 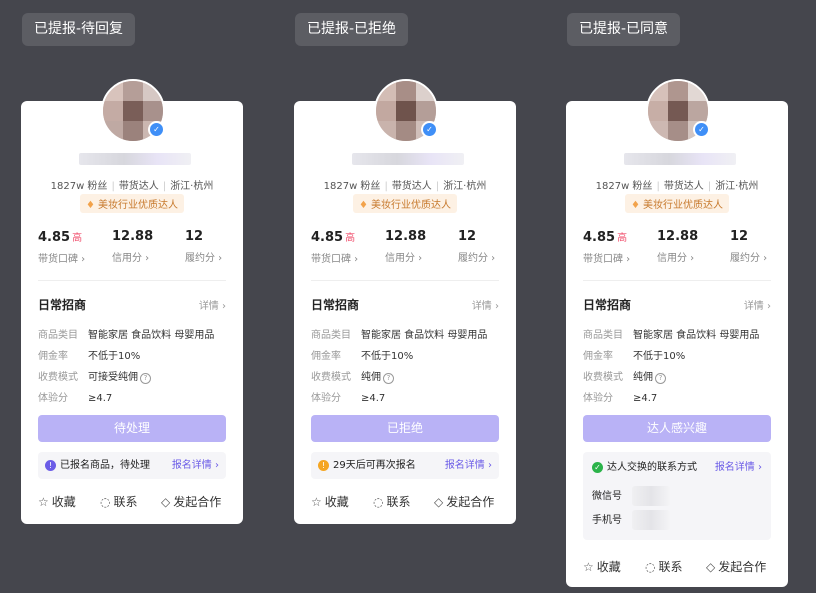 I want to click on warning-icon: !, so click(x=323, y=465).